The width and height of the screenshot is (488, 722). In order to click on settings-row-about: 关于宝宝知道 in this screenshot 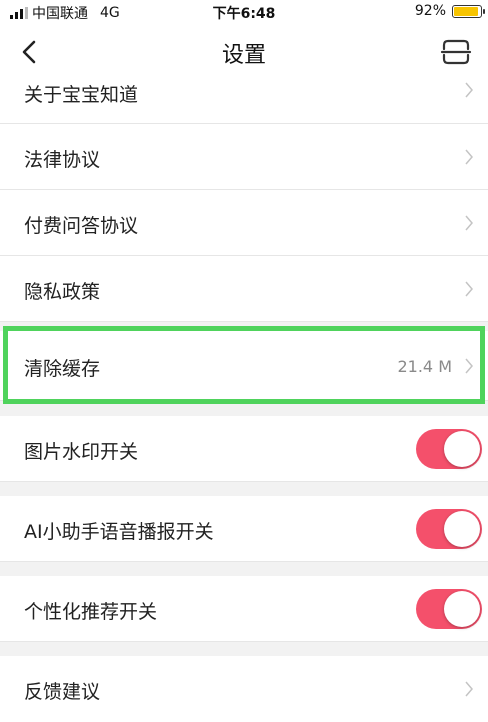, I will do `click(244, 102)`.